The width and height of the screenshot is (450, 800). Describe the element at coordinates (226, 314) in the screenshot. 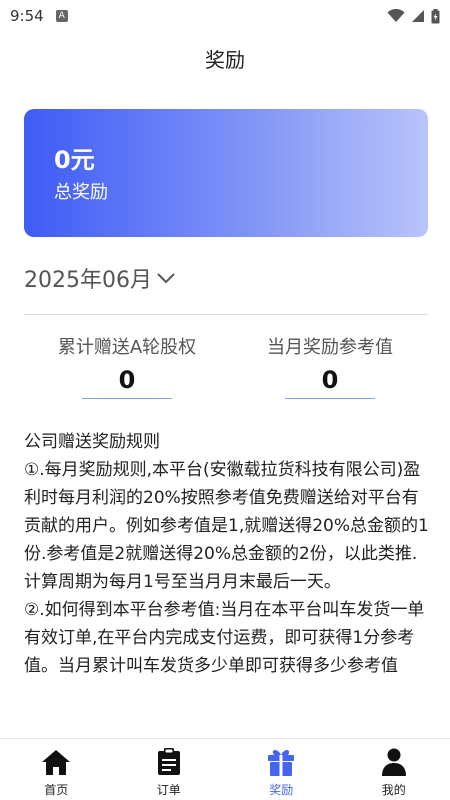

I see `divider` at that location.